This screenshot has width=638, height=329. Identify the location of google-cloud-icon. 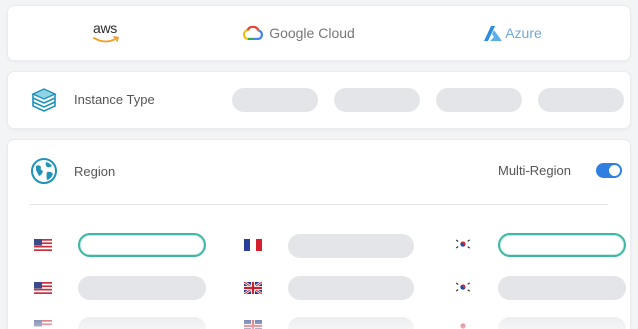
(253, 33).